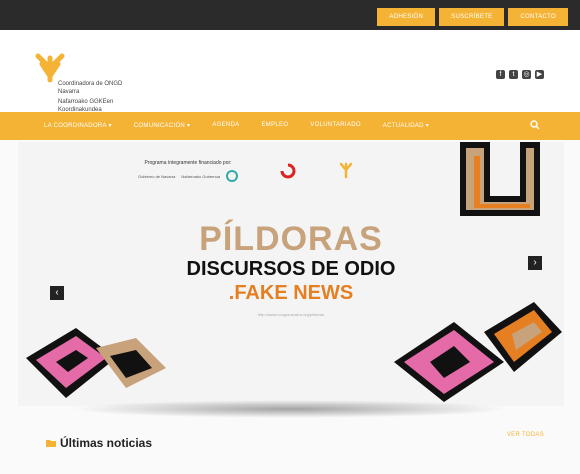 The height and width of the screenshot is (474, 580). Describe the element at coordinates (90, 88) in the screenshot. I see `logo-line-1: Coordinadora de ONGD Navarra` at that location.